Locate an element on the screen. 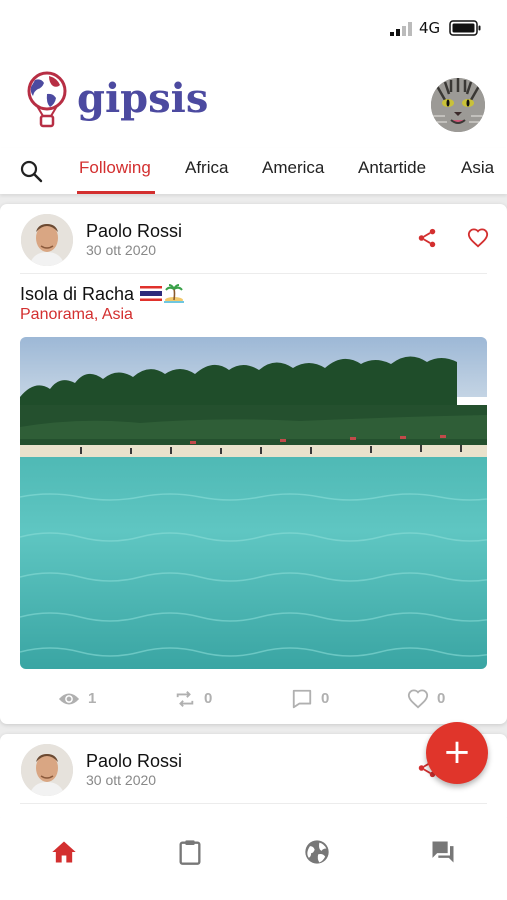  cat-avatar-image is located at coordinates (458, 105).